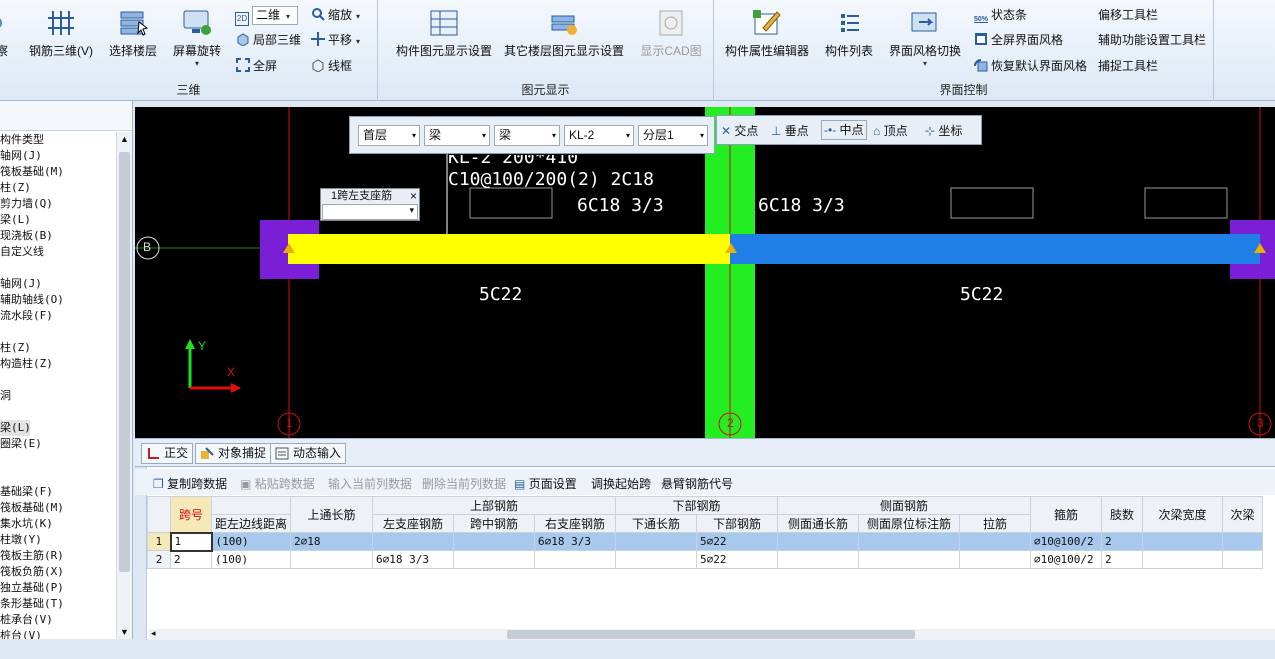 The width and height of the screenshot is (1275, 659). Describe the element at coordinates (58, 556) in the screenshot. I see `tree-item: 筏板主筋(R)` at that location.